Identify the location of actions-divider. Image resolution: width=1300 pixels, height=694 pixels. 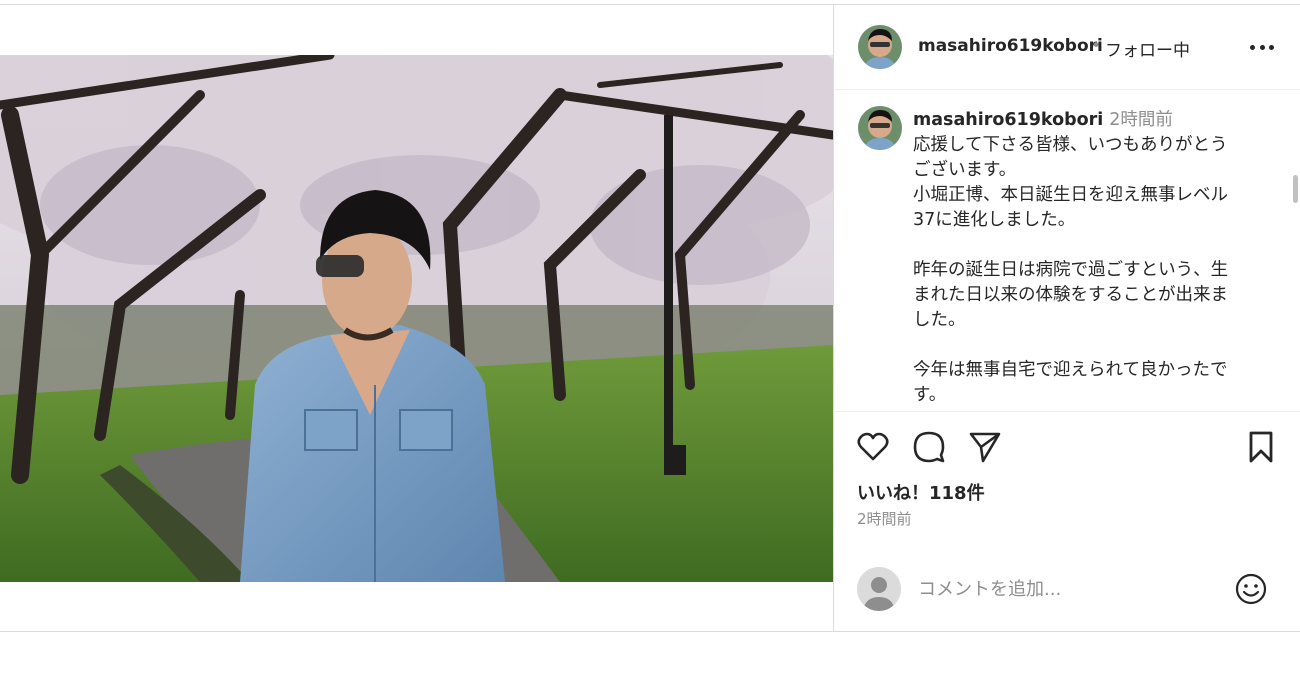
(1067, 411).